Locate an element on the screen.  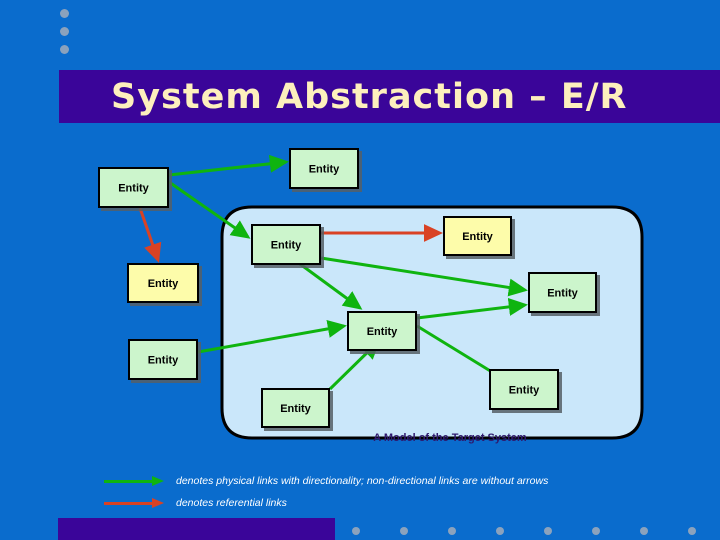
page-title: System Abstraction – E/R is located at coordinates (369, 96).